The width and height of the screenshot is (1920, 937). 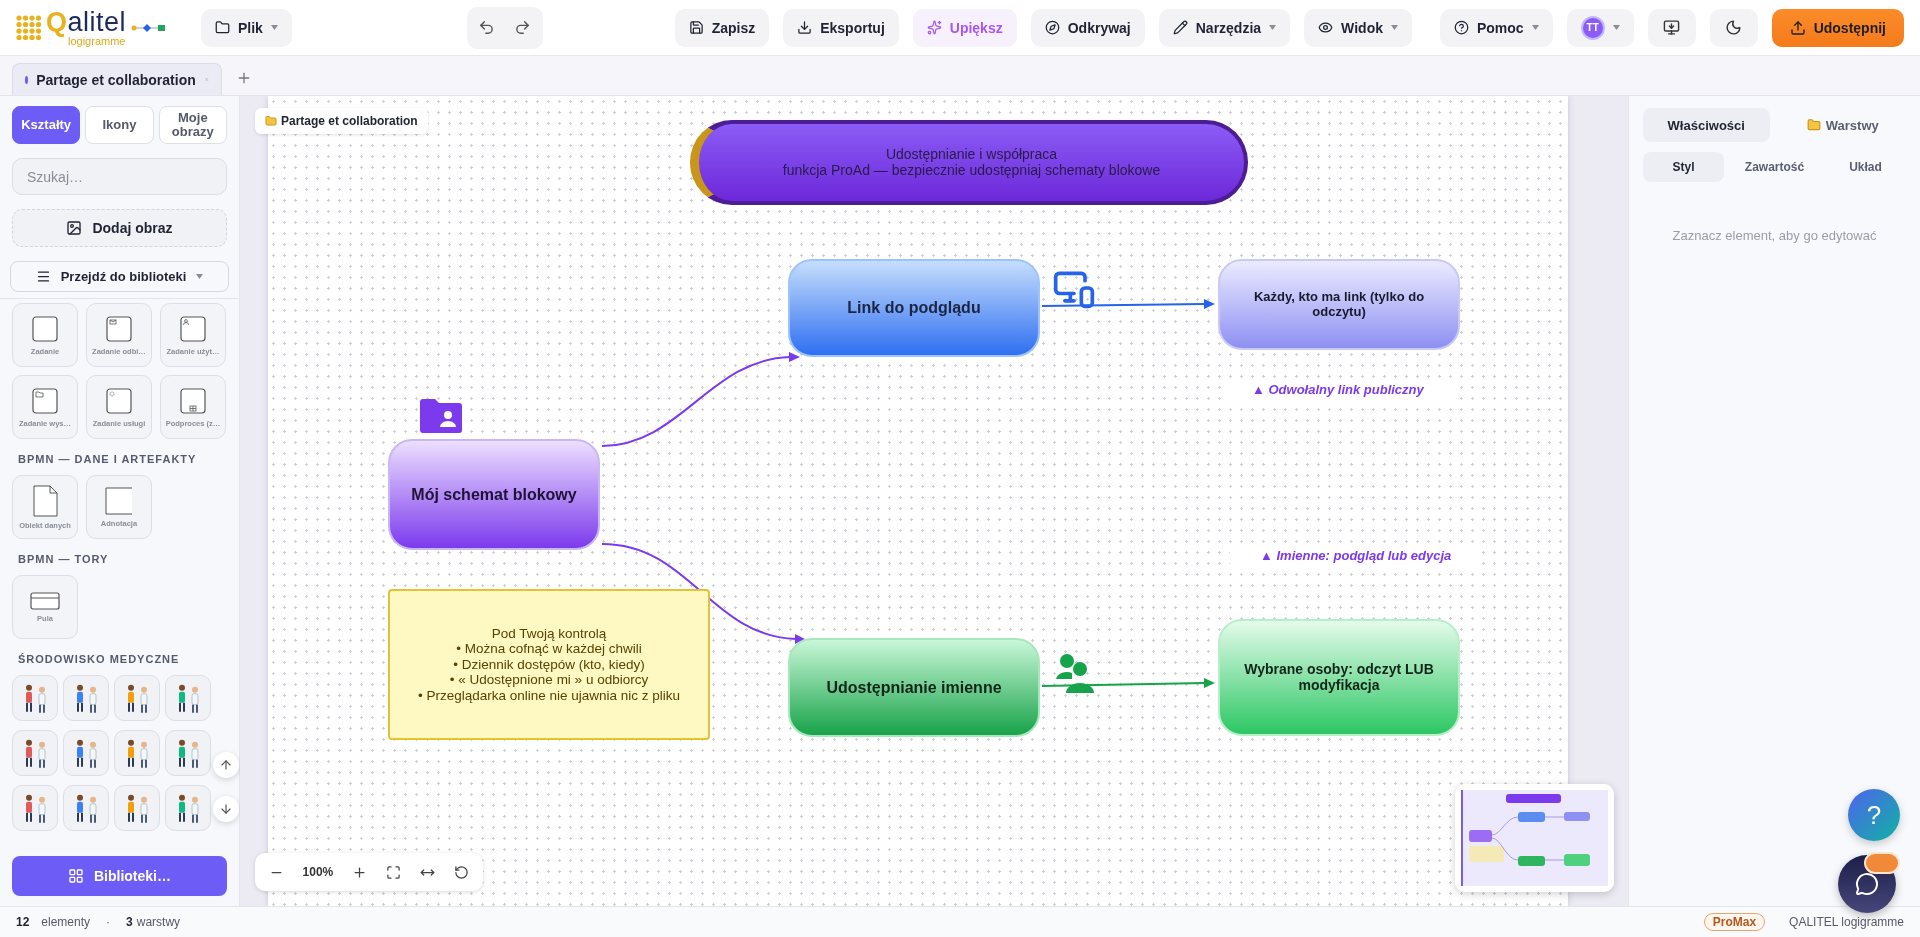 I want to click on scroll-down-button, so click(x=226, y=809).